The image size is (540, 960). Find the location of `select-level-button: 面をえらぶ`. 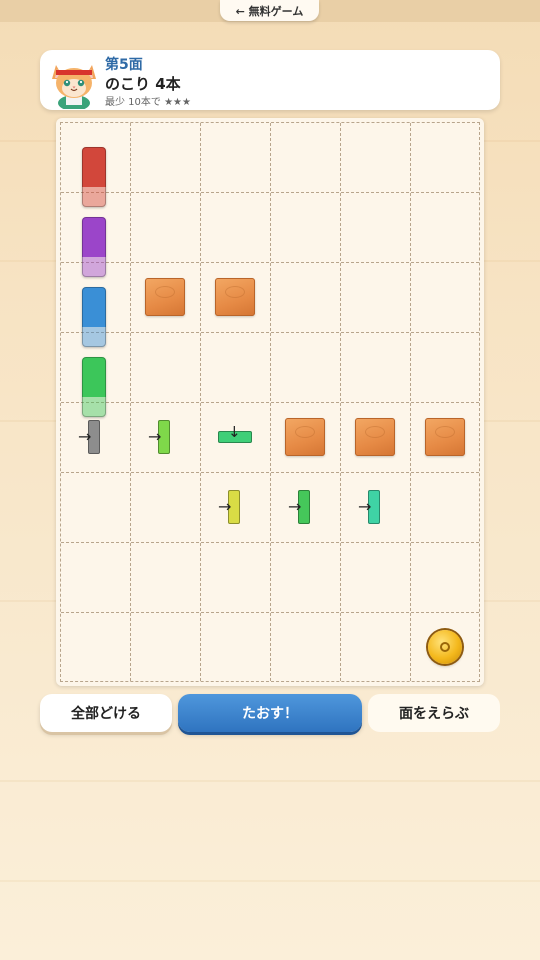

select-level-button: 面をえらぶ is located at coordinates (434, 713).